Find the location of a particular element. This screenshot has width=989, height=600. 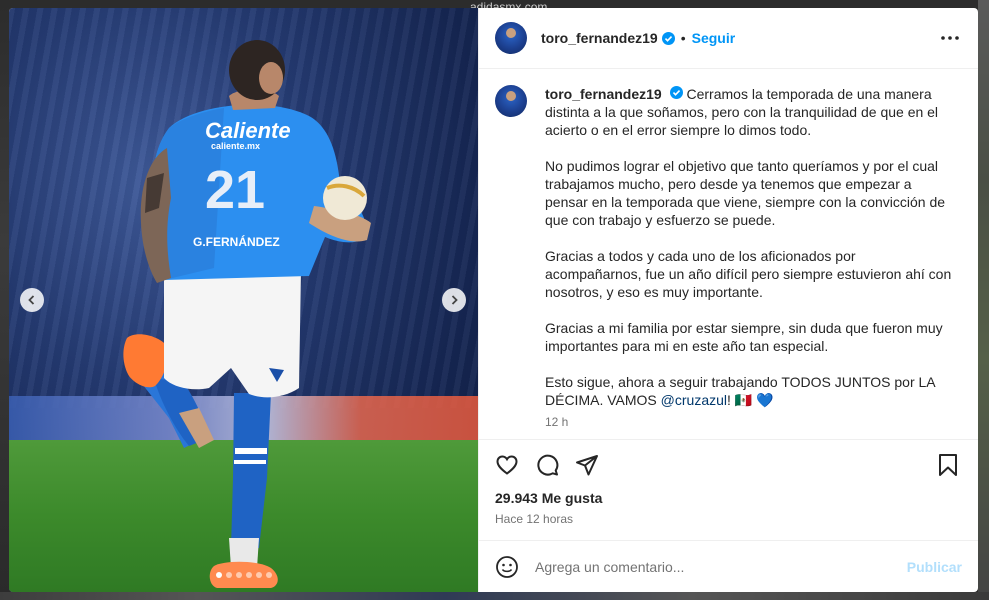

heart-icon is located at coordinates (507, 465).